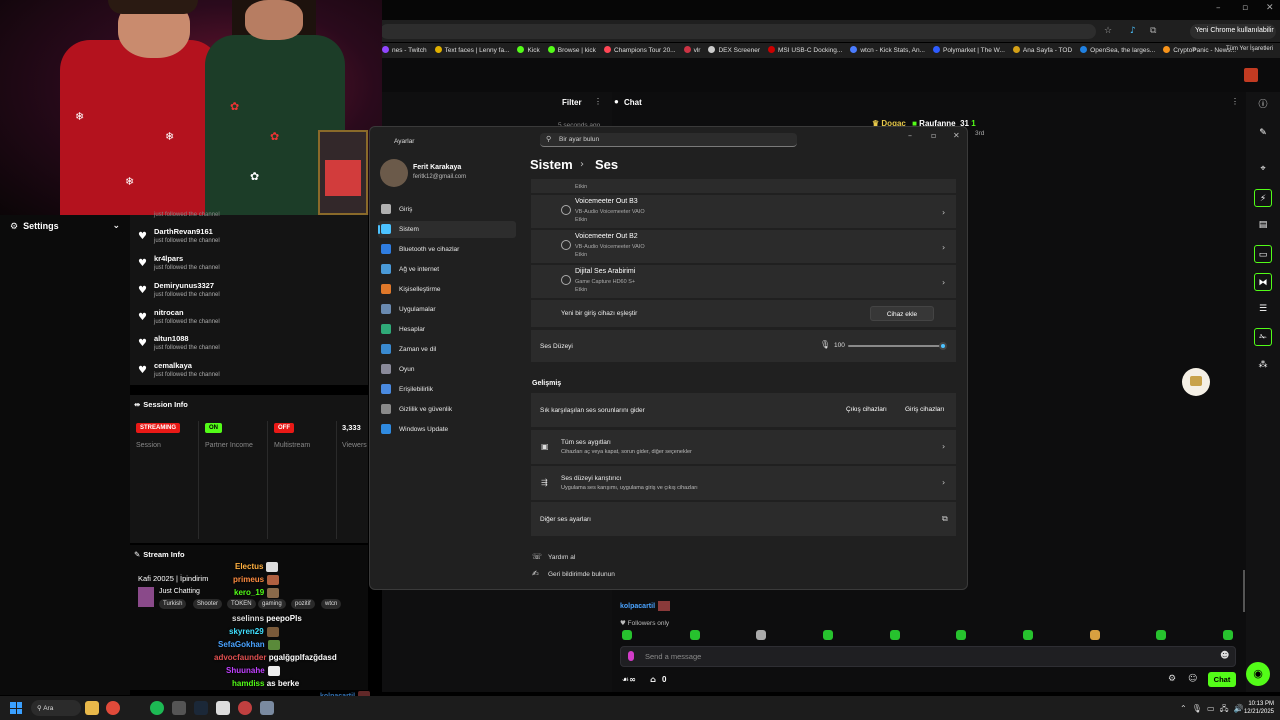 The height and width of the screenshot is (720, 1280). I want to click on media-icon: ♪, so click(1133, 31).